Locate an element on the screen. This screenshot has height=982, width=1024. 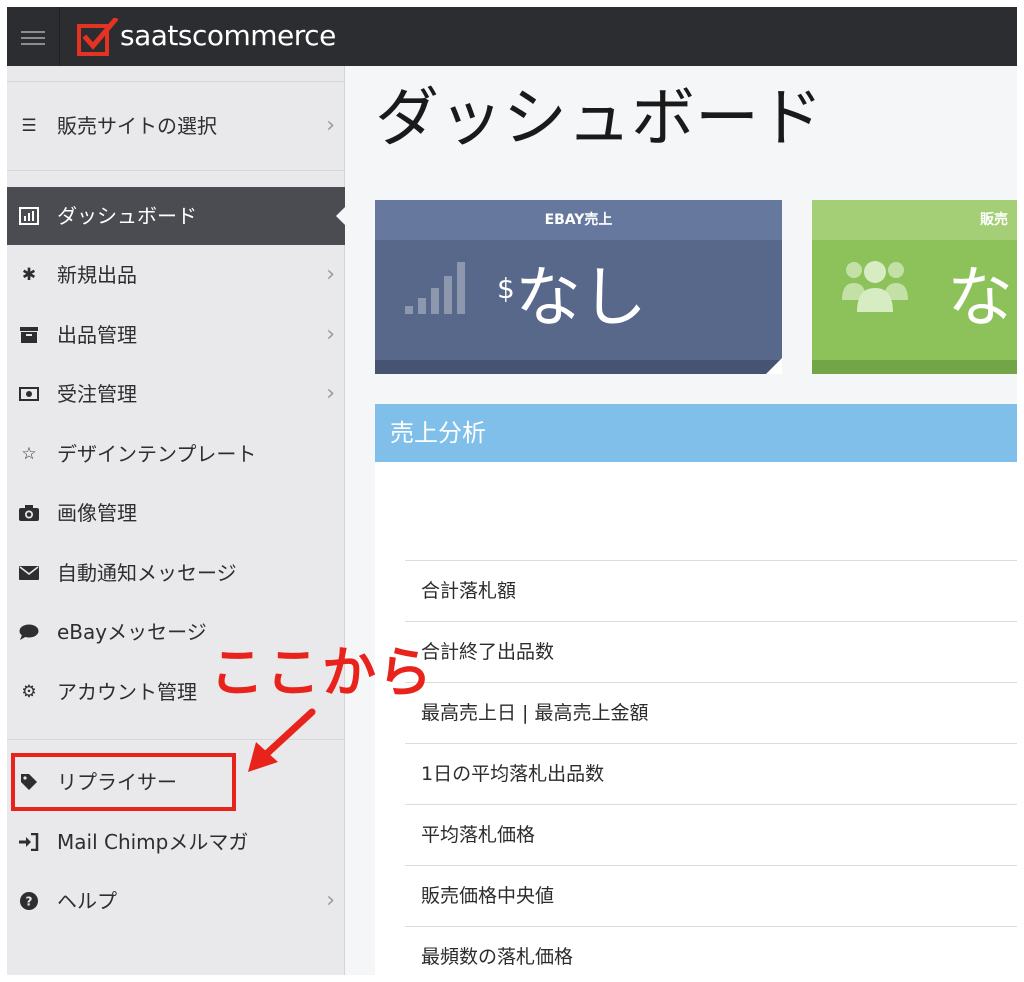
annotation-text: ここから is located at coordinates (322, 672).